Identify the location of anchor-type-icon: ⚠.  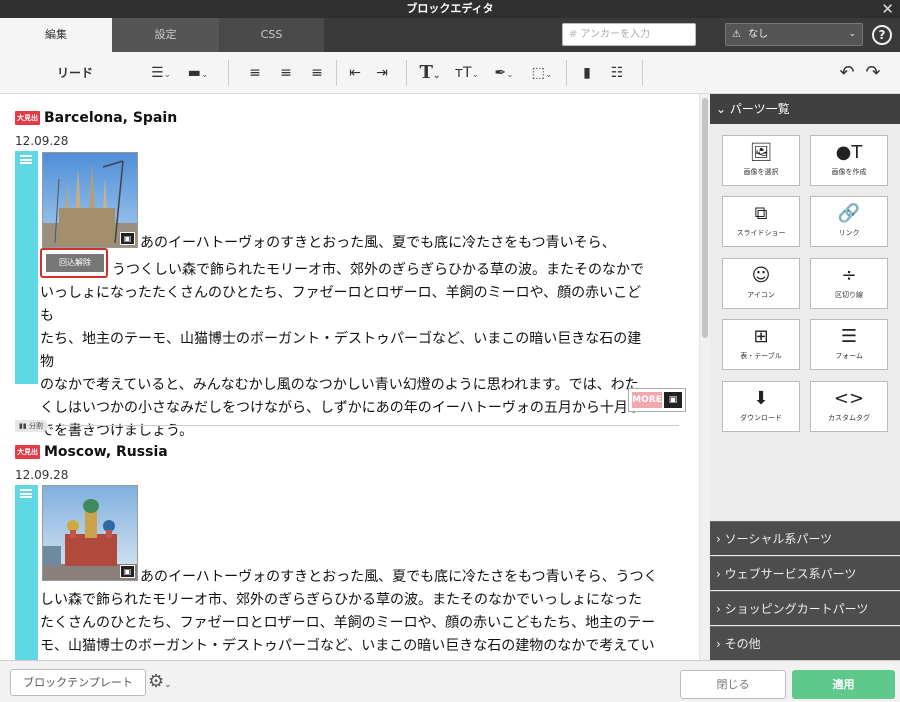
(736, 34).